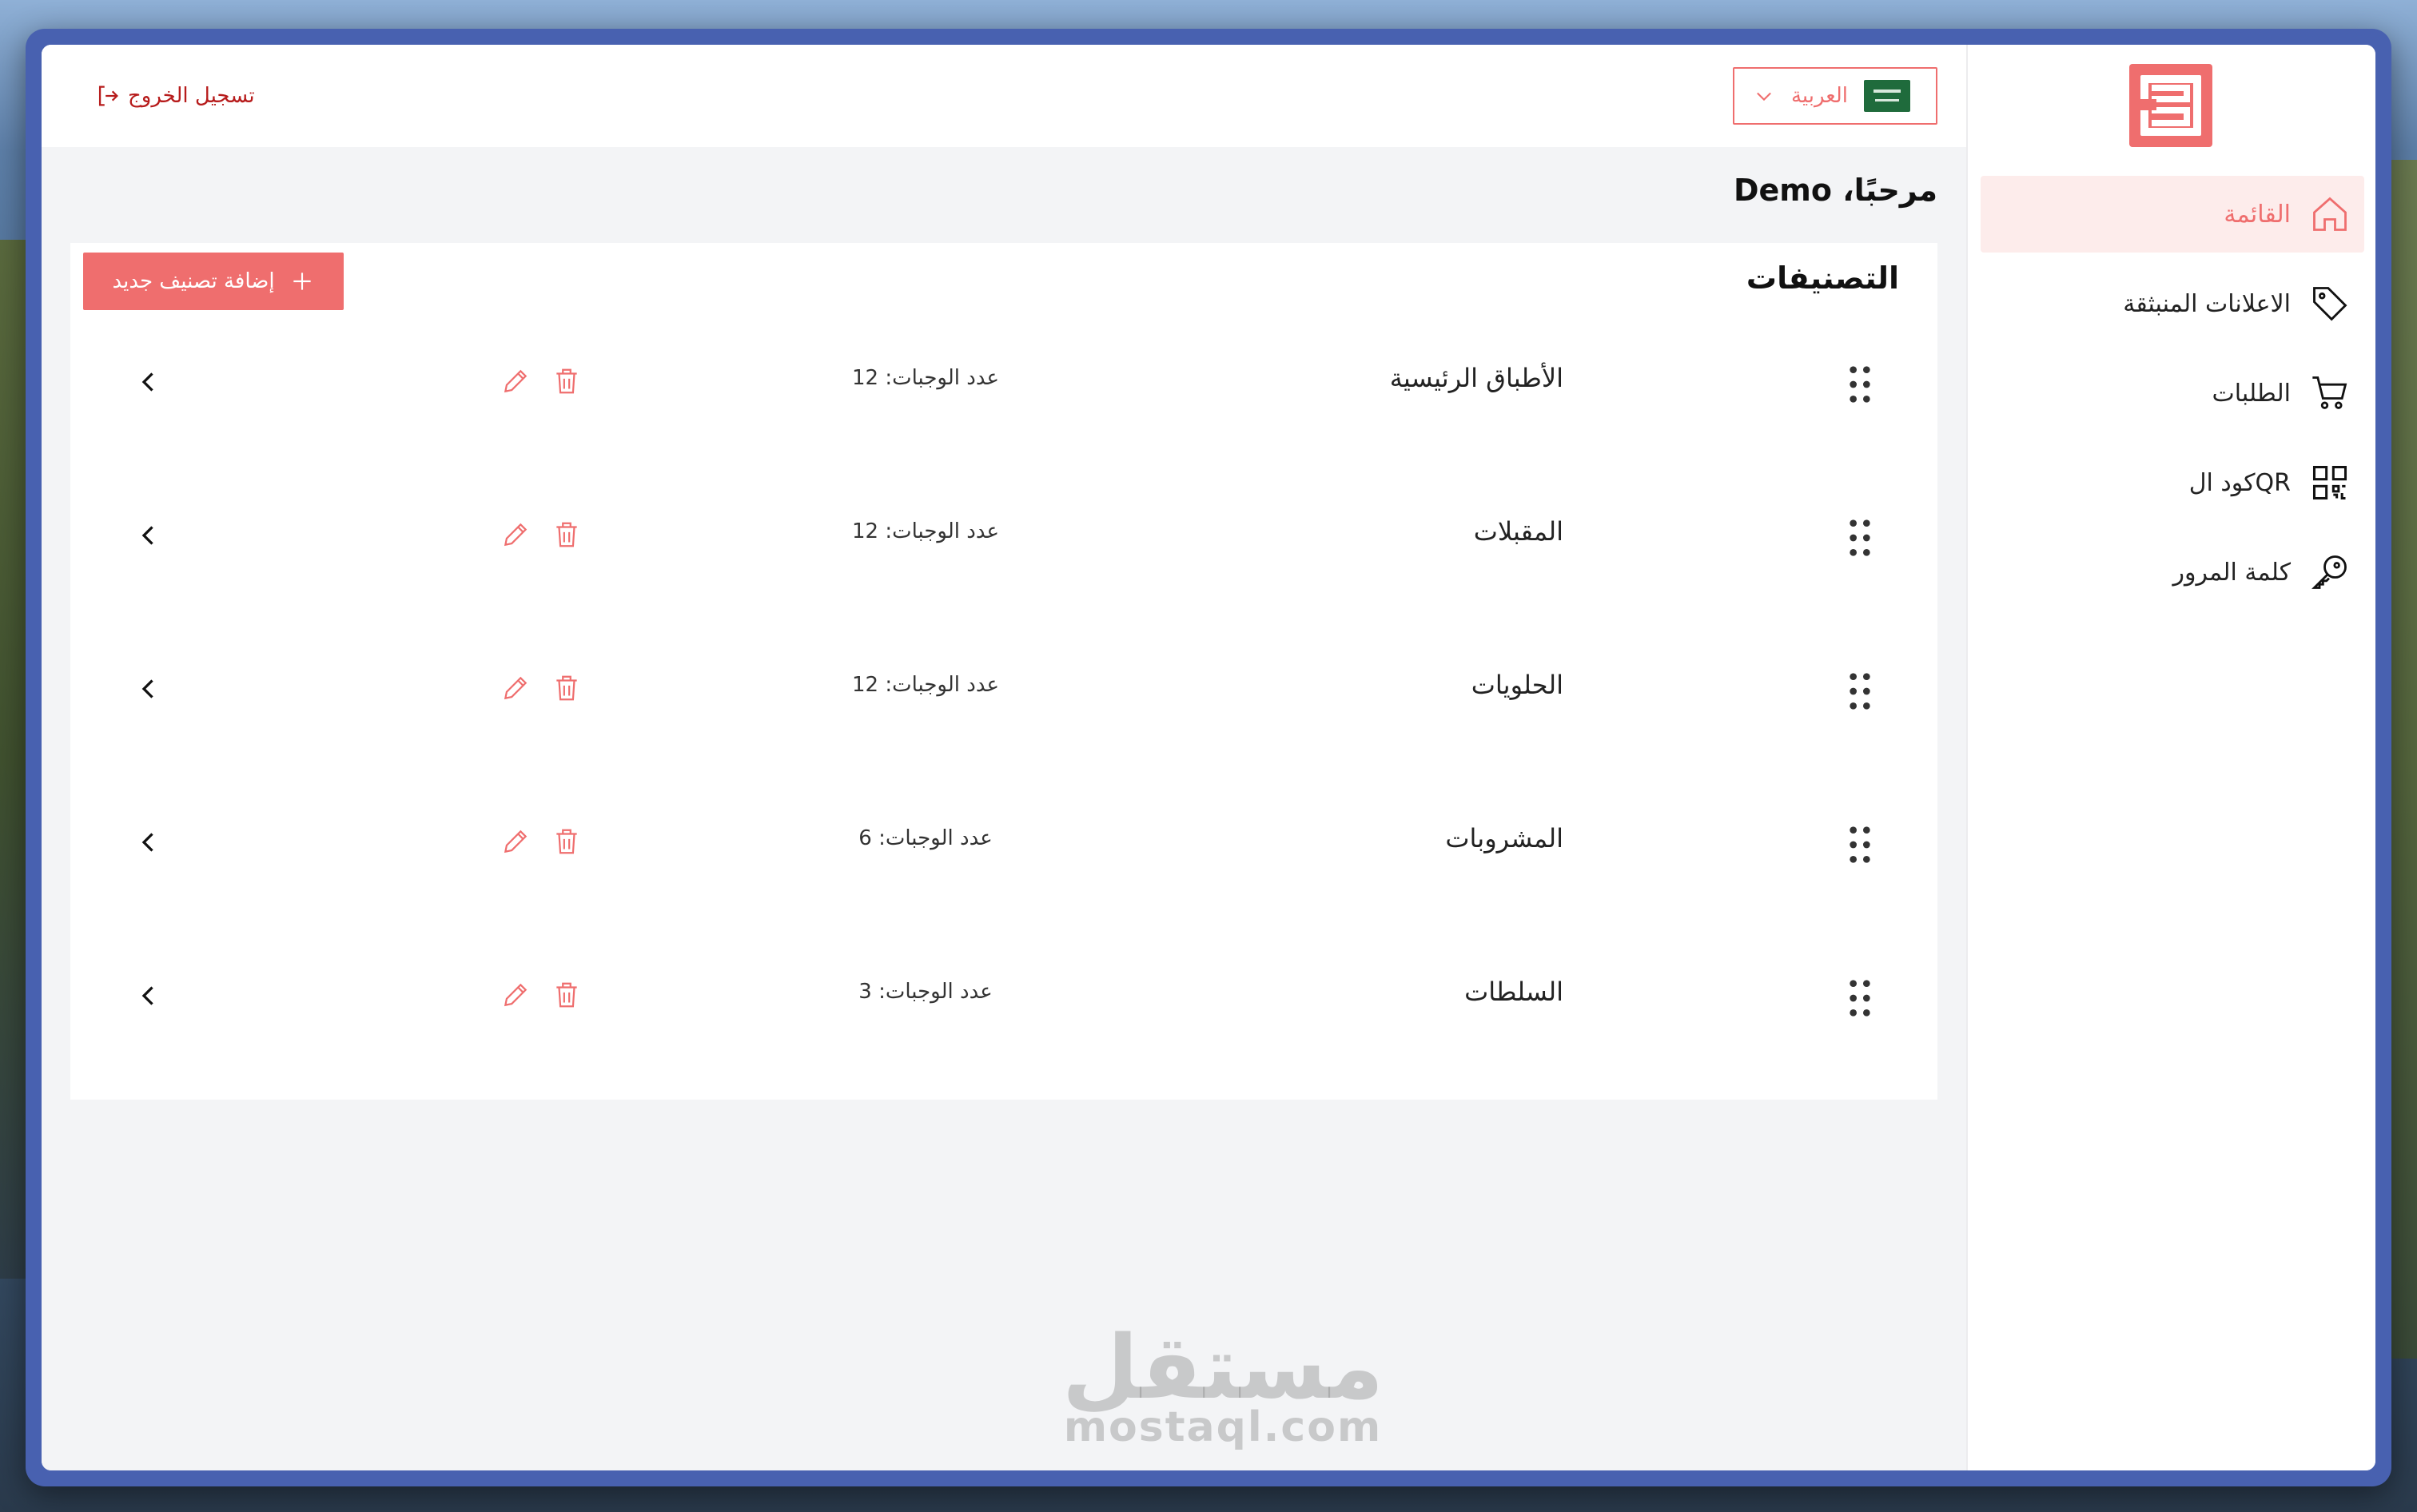  What do you see at coordinates (2329, 393) in the screenshot?
I see `cart-icon` at bounding box center [2329, 393].